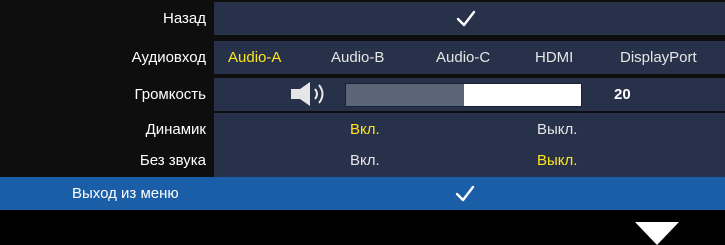 This screenshot has height=245, width=725. Describe the element at coordinates (469, 160) in the screenshot. I see `mute-options: Вкл. Выкл.` at that location.